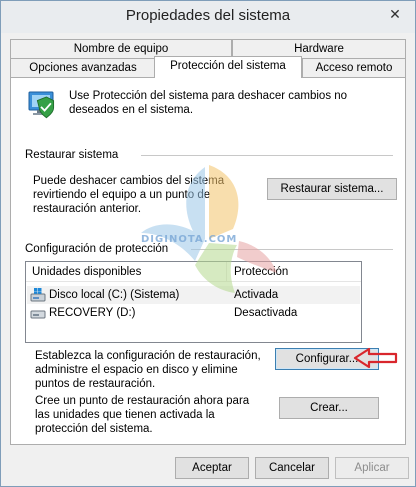 This screenshot has width=416, height=487. Describe the element at coordinates (114, 295) in the screenshot. I see `drive-name: Disco local (C:) (Sistema)` at that location.